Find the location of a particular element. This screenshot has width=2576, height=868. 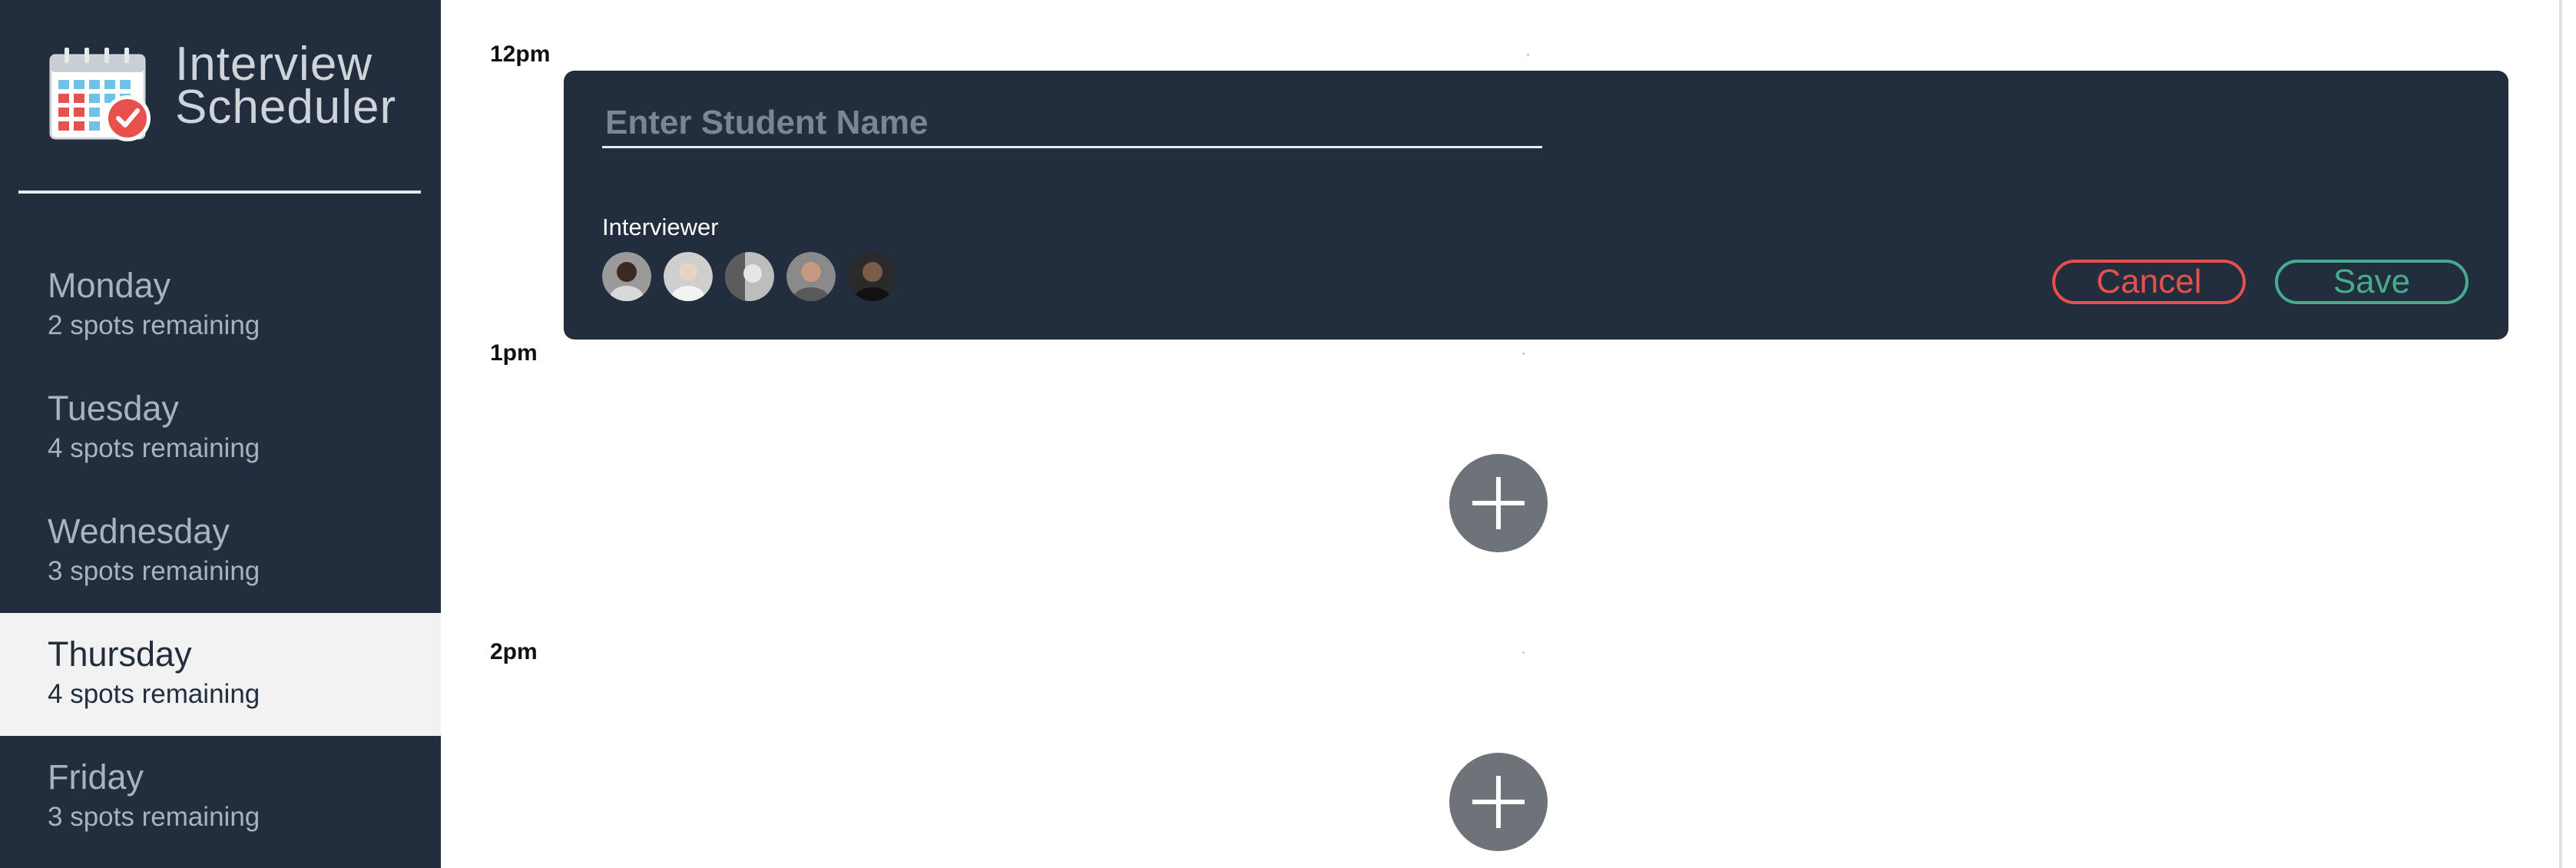

sidebar-divider is located at coordinates (219, 192).